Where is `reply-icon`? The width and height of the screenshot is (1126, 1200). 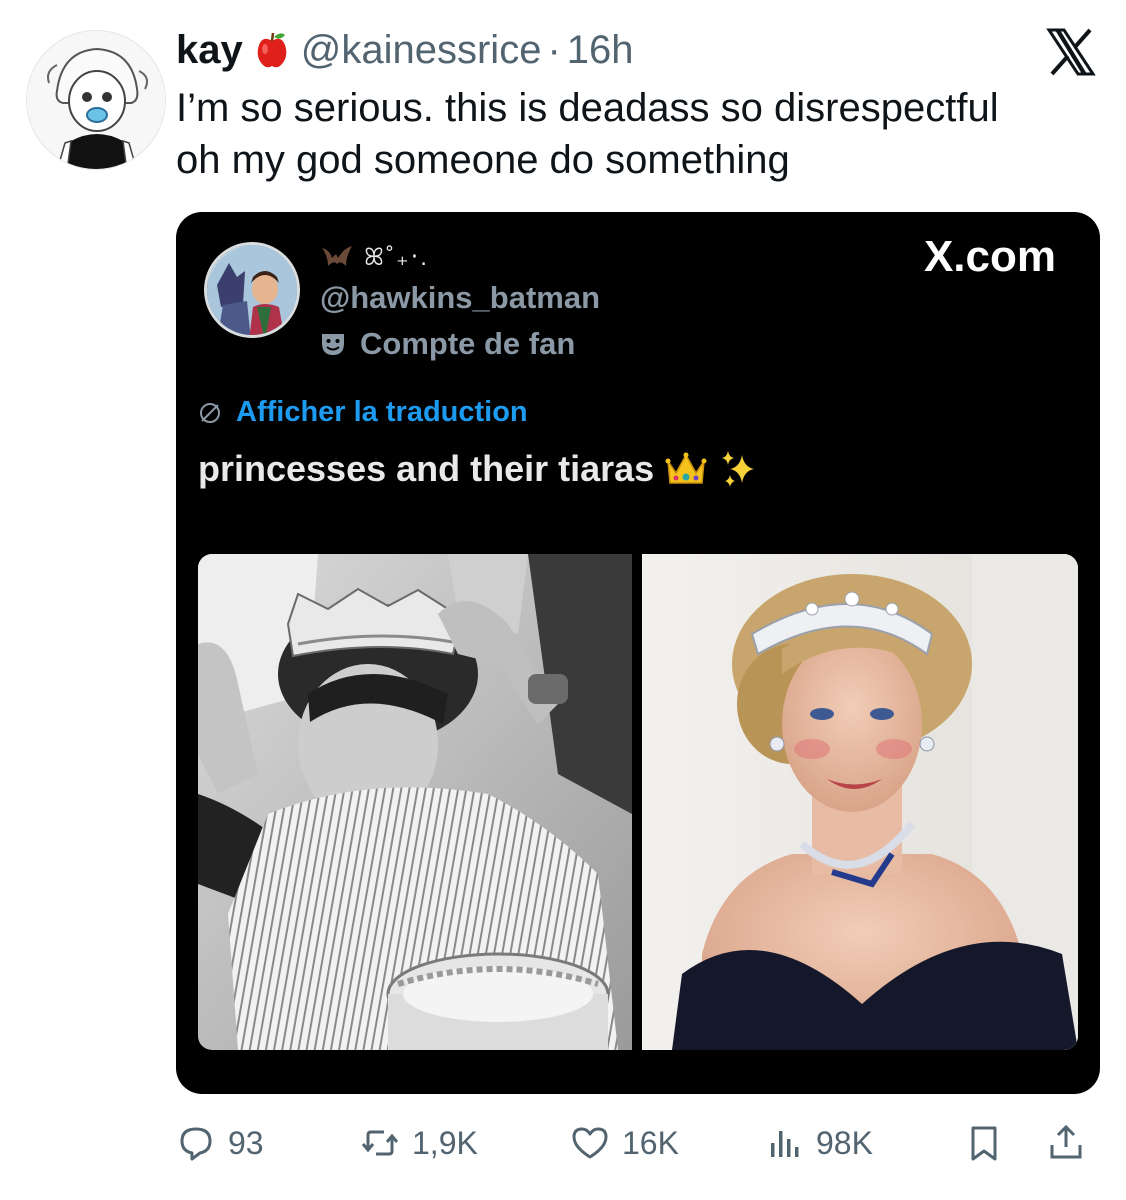 reply-icon is located at coordinates (196, 1144).